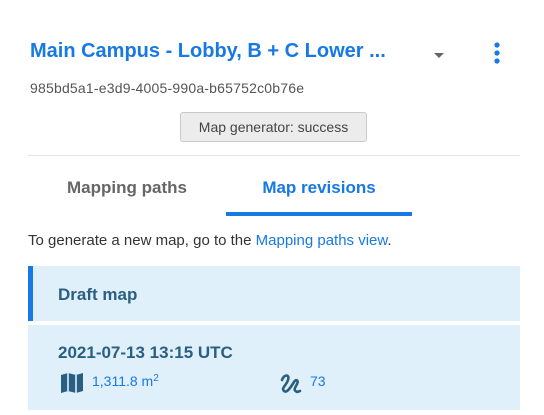 This screenshot has width=544, height=415. I want to click on info-text-after: ., so click(389, 240).